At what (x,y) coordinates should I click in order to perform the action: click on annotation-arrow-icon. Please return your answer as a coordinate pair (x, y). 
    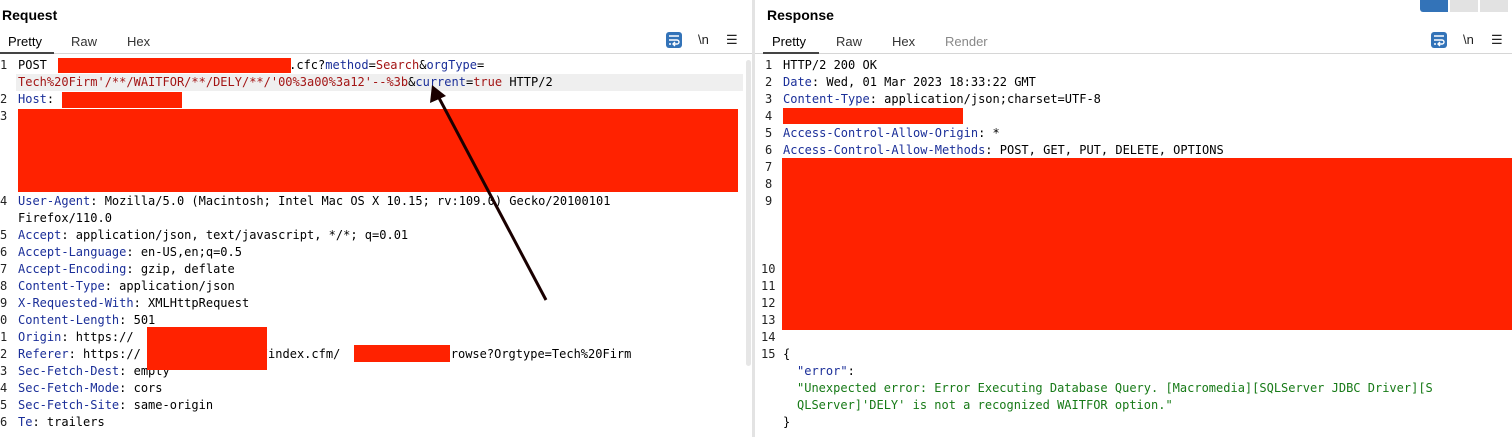
    Looking at the image, I should click on (489, 193).